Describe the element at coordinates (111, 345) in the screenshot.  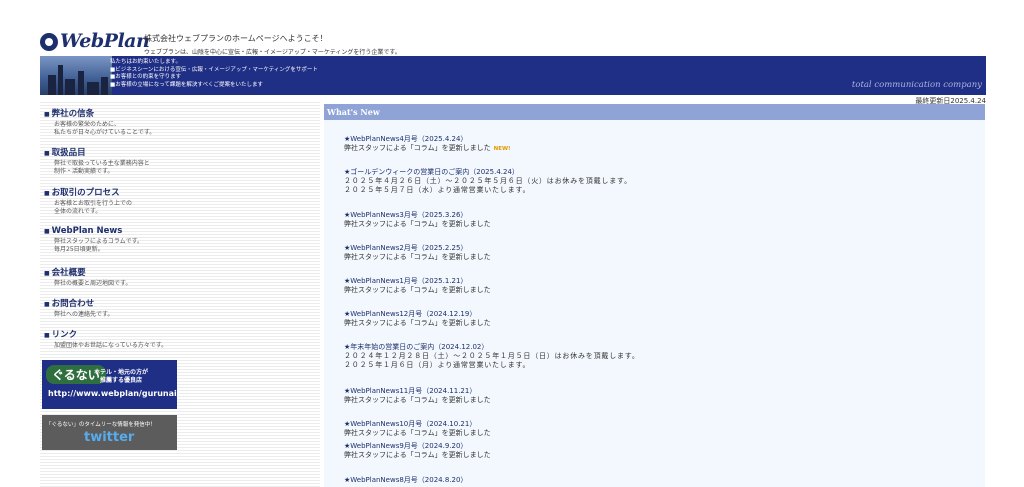
I see `sidebar-item-desc: 加盟団体やお世話になっている方々です。` at that location.